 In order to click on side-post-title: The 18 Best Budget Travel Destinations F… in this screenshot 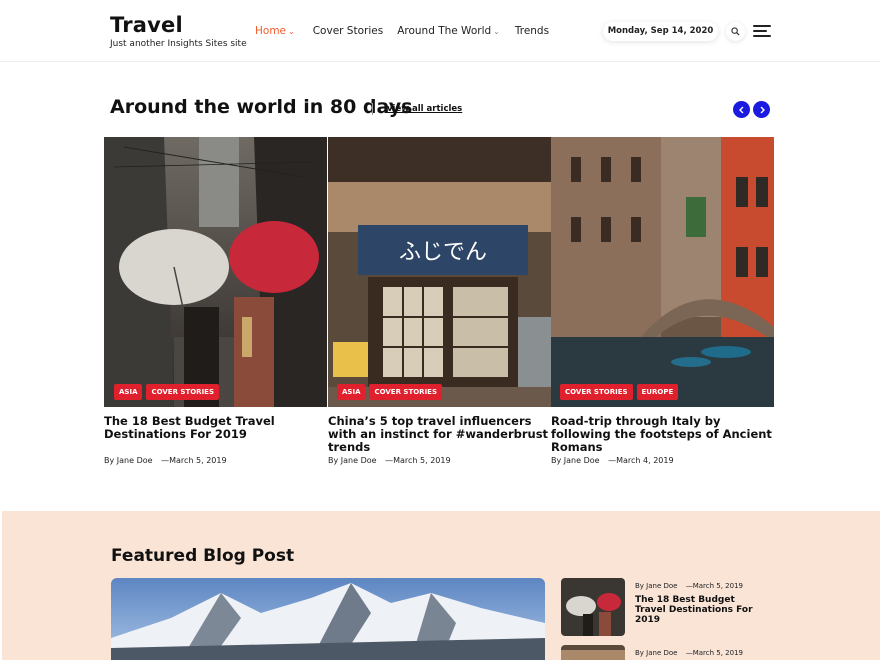, I will do `click(697, 610)`.